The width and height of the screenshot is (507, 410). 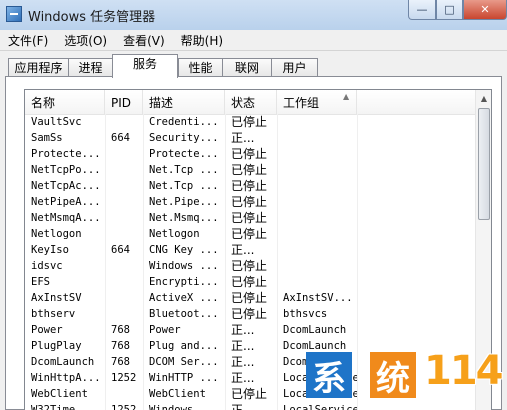 What do you see at coordinates (320, 407) in the screenshot?
I see `cell-group: LocalService` at bounding box center [320, 407].